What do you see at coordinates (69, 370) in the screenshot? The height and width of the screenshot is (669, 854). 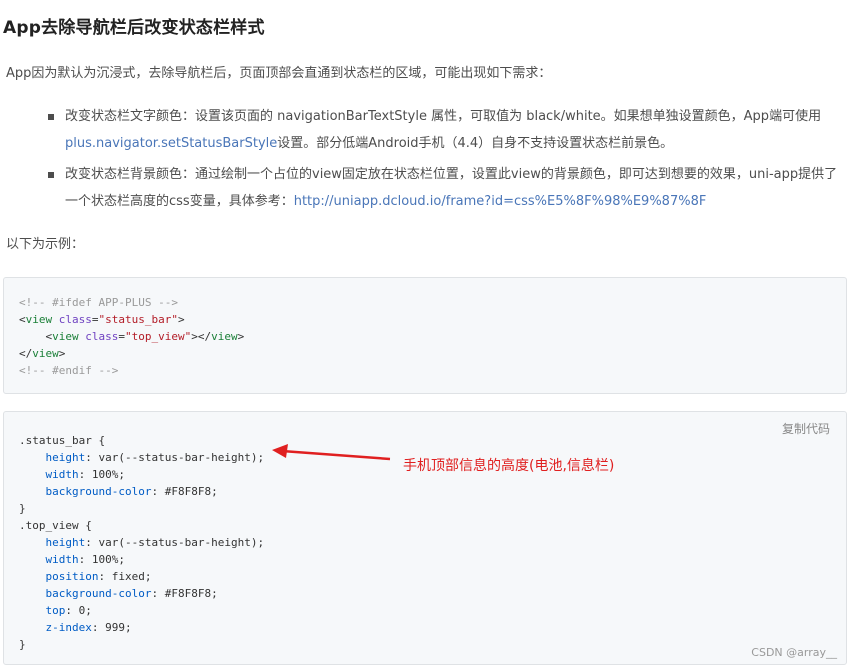 I see `code-comment: <!-- #endif -->` at bounding box center [69, 370].